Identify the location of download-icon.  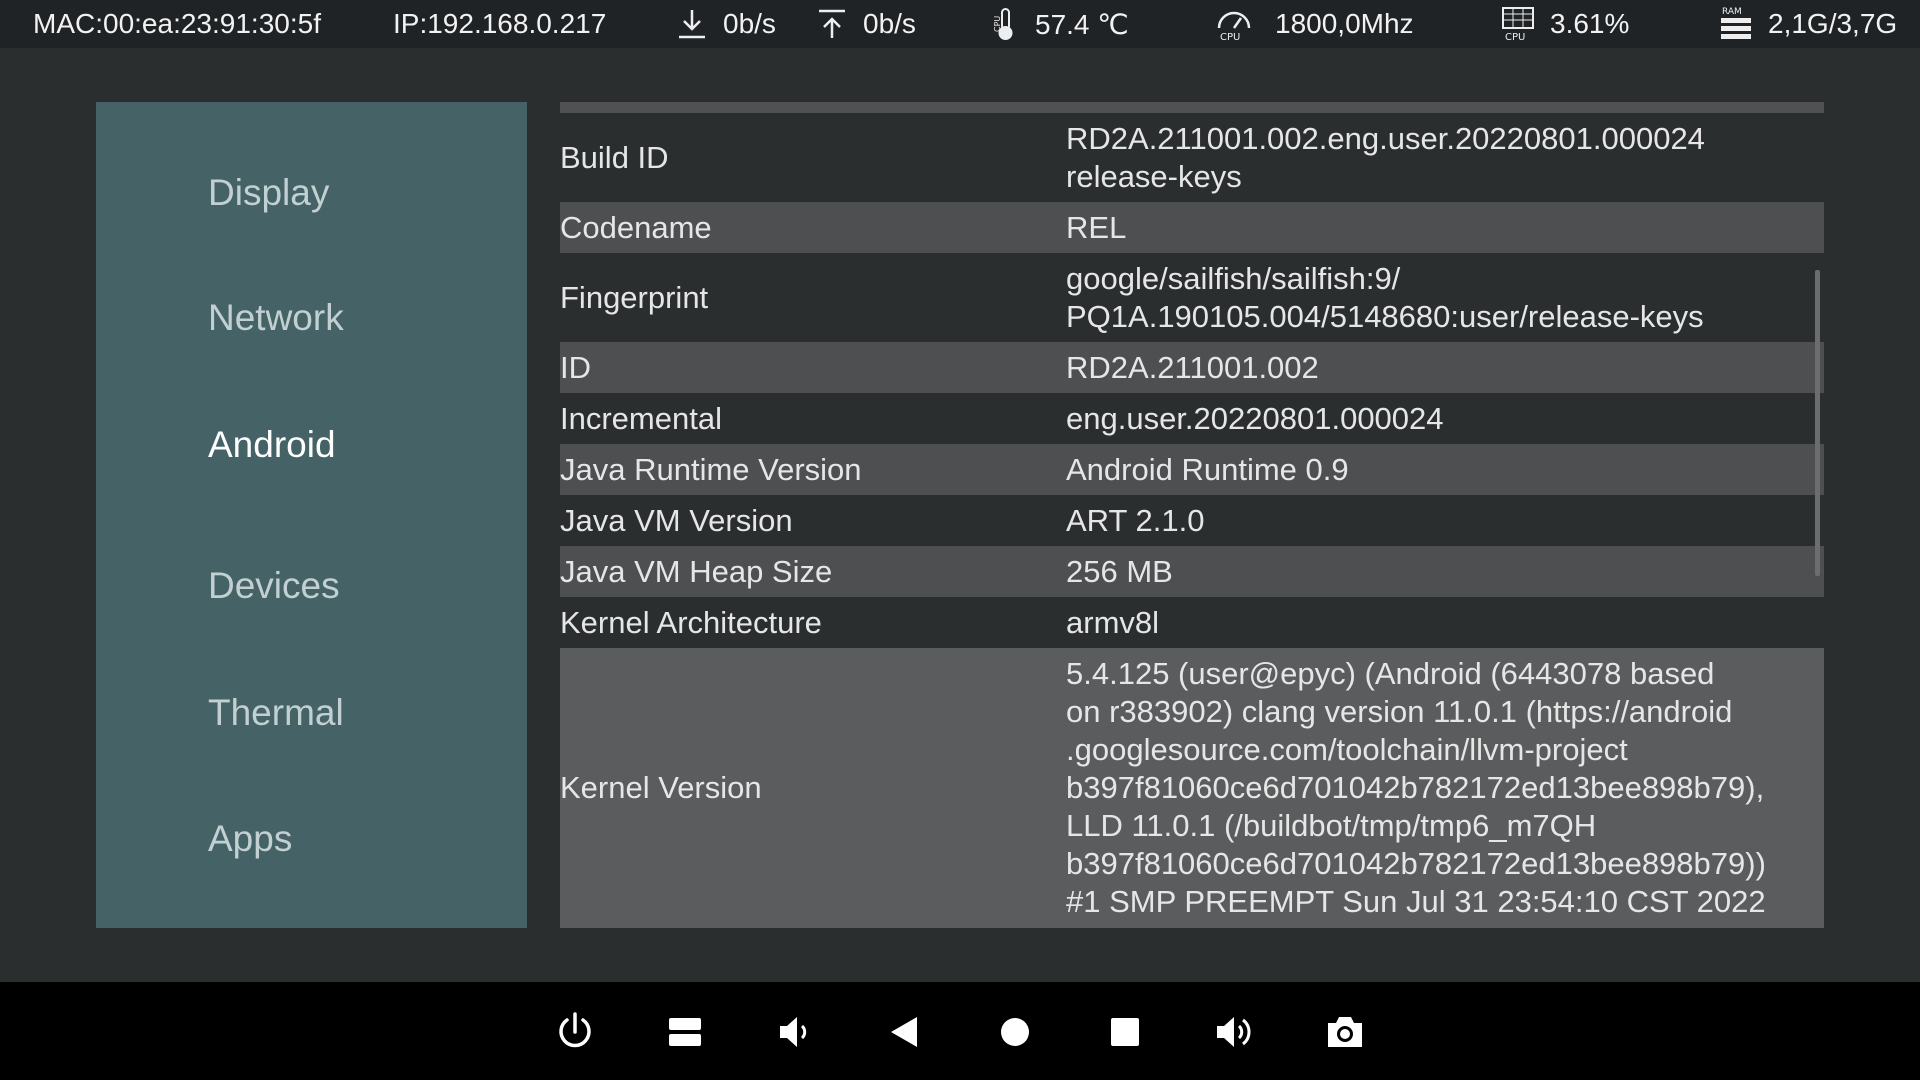
(692, 24).